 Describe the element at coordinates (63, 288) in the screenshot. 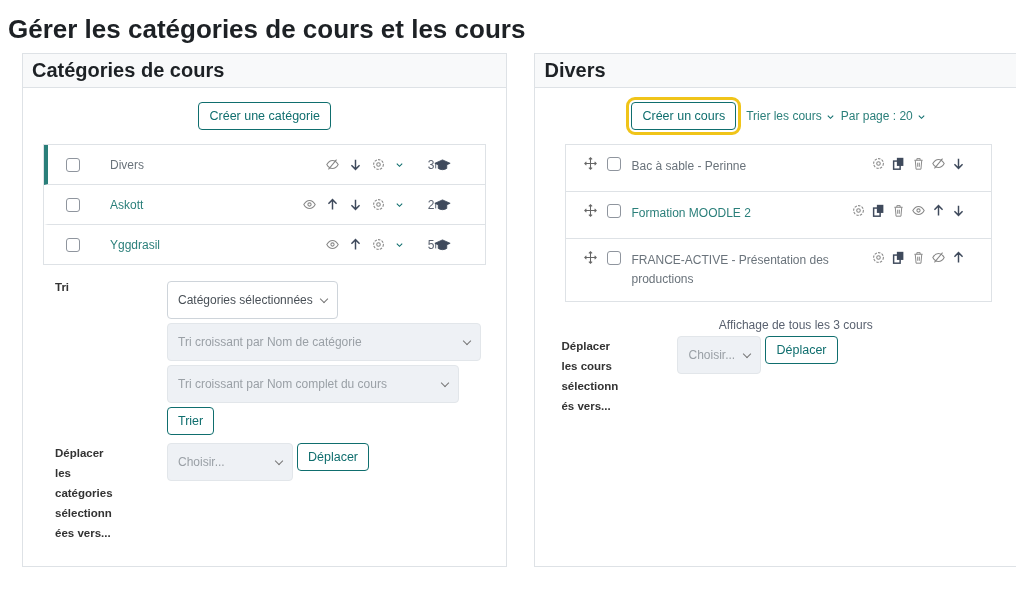

I see `sort-label: Tri` at that location.